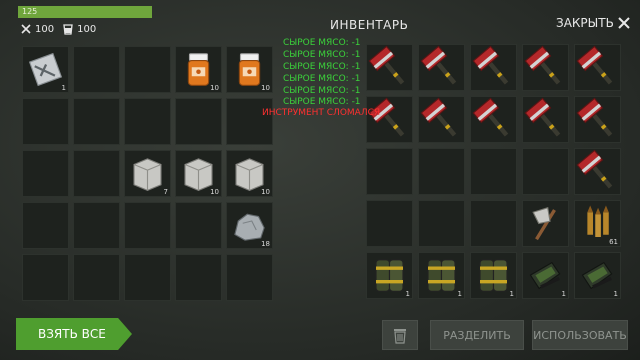  I want to click on item-count: 7, so click(165, 192).